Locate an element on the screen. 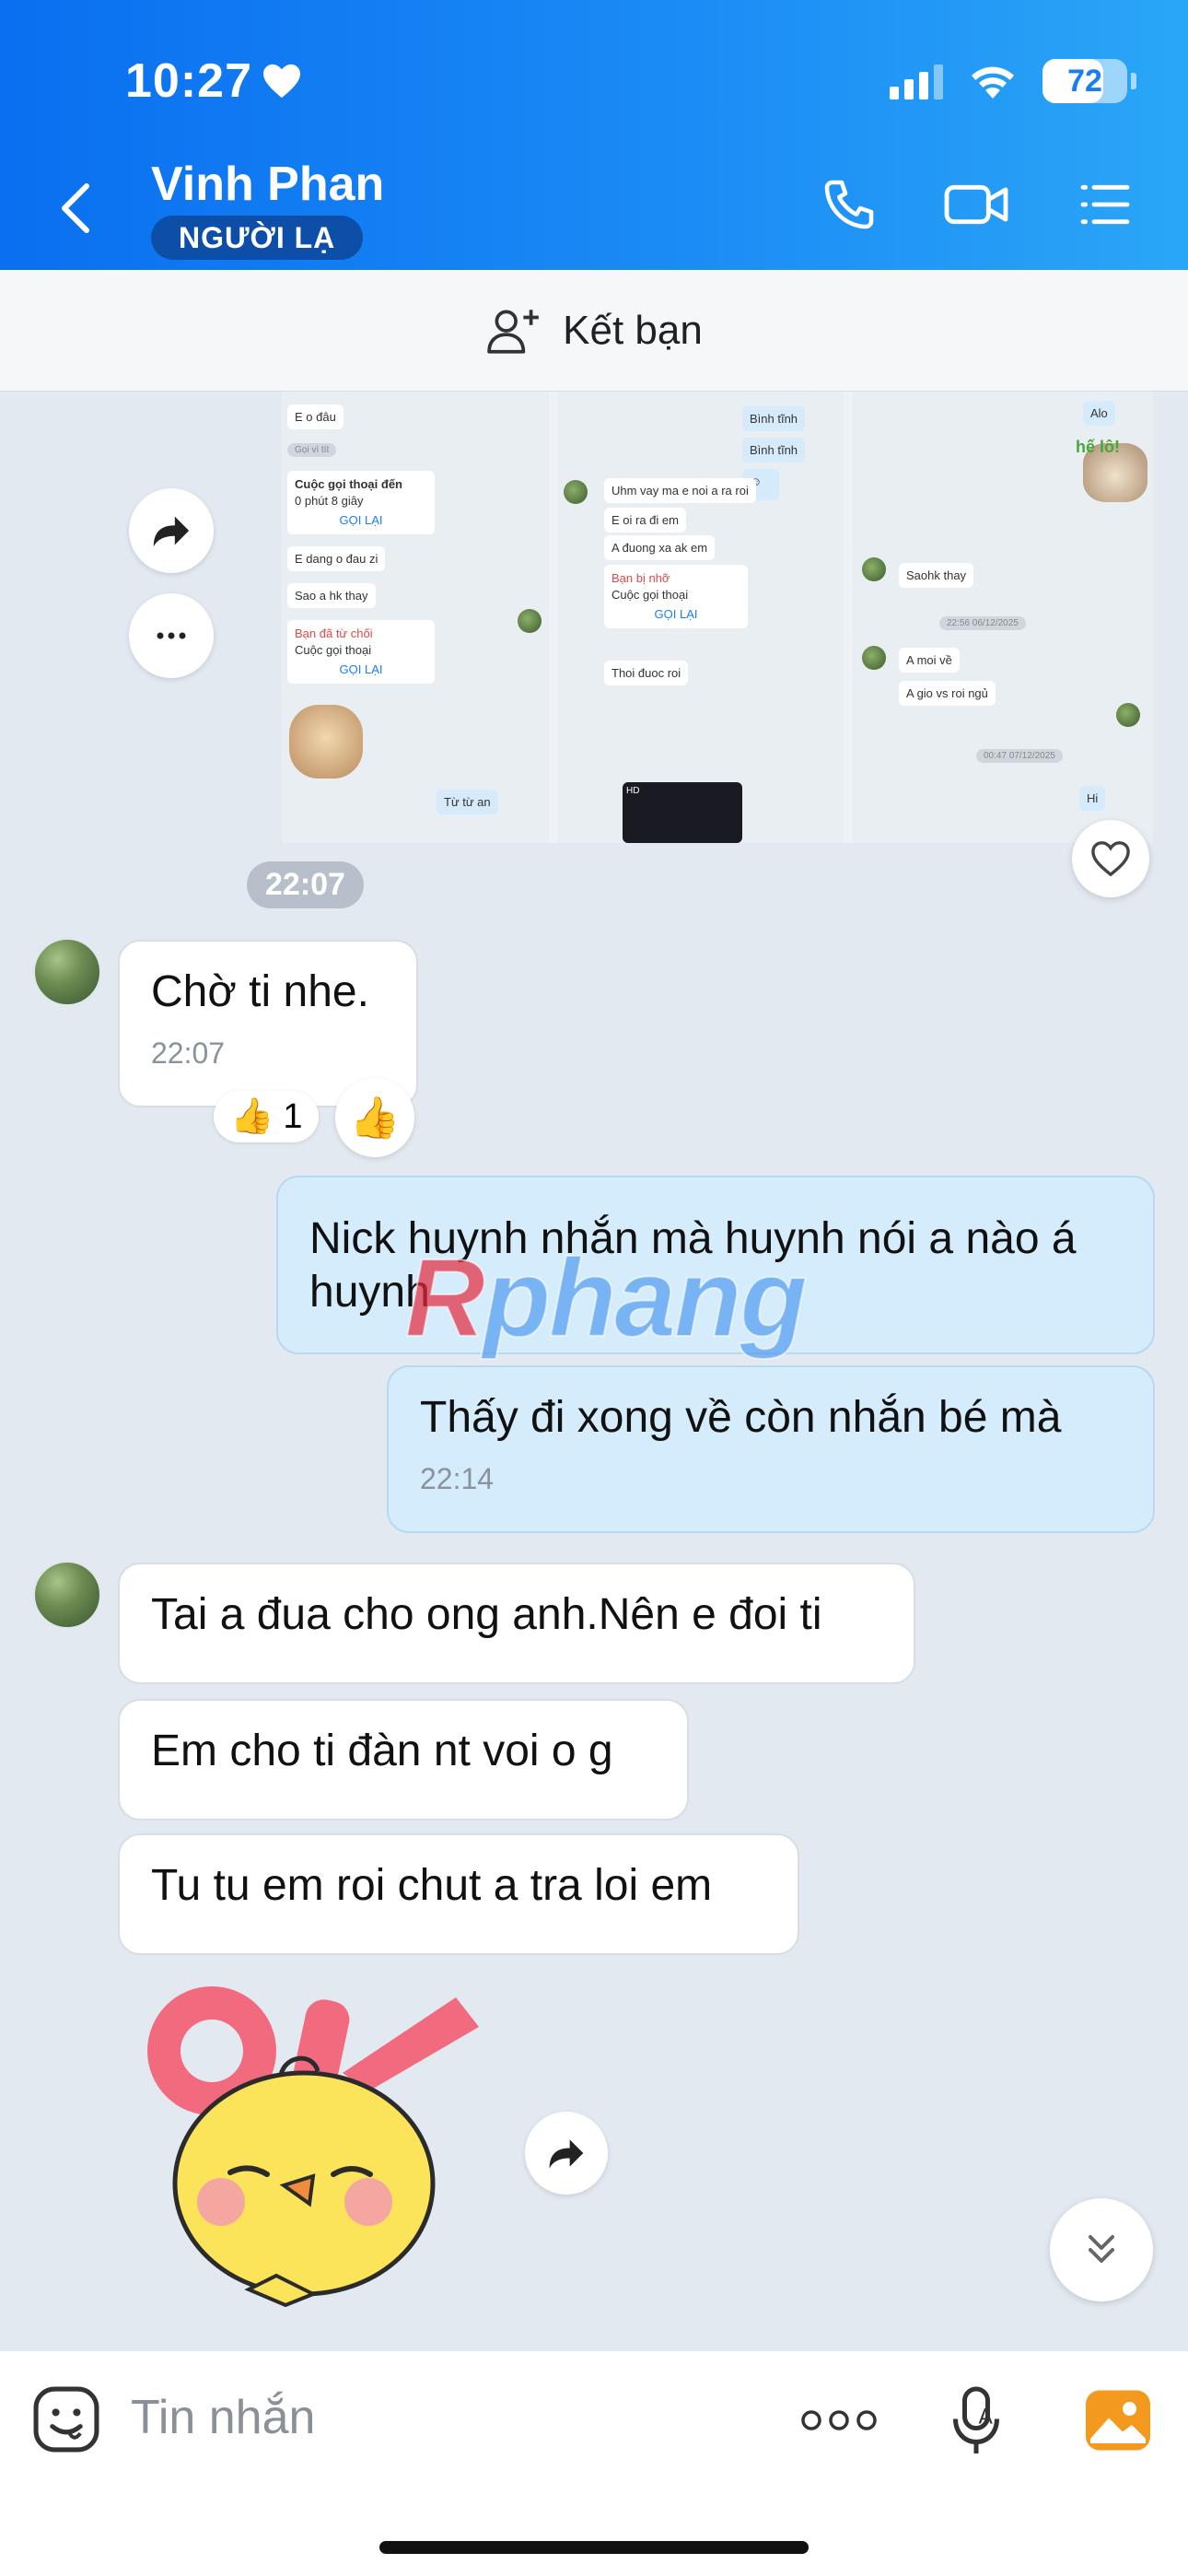 Image resolution: width=1188 pixels, height=2576 pixels. mini-message: Thoi đuoc roi is located at coordinates (646, 673).